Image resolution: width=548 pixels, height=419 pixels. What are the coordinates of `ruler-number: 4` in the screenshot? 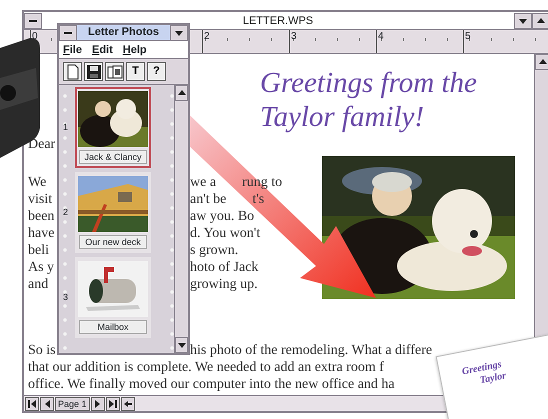 It's located at (419, 41).